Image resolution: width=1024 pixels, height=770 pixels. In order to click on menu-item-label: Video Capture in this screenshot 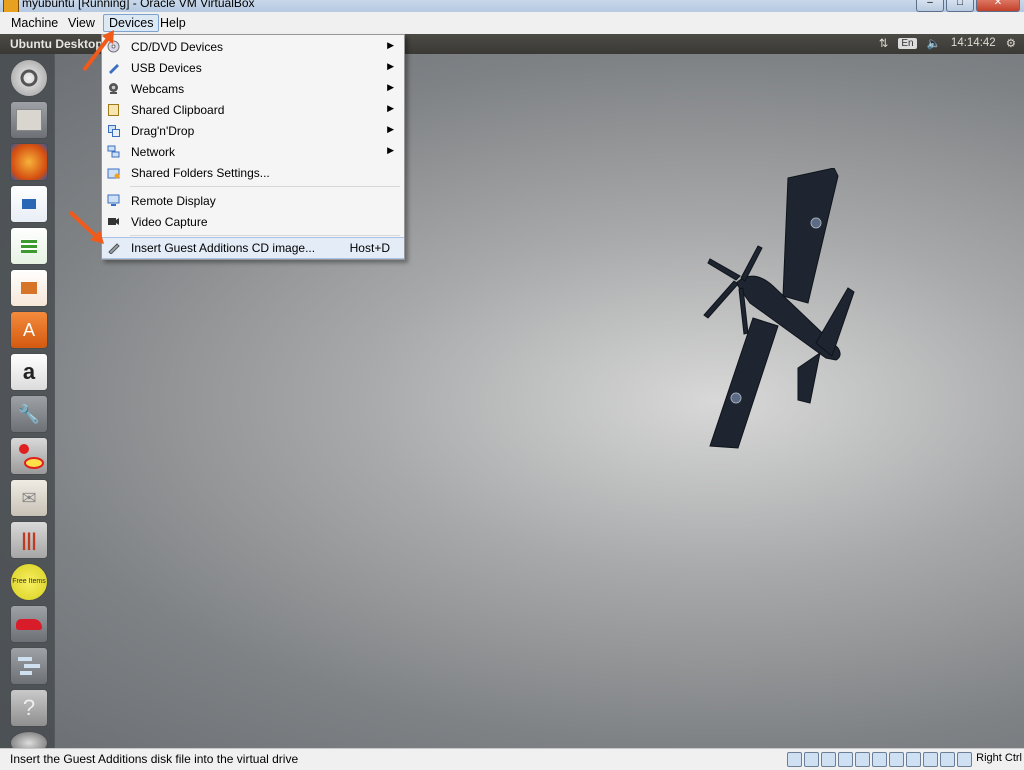, I will do `click(169, 222)`.